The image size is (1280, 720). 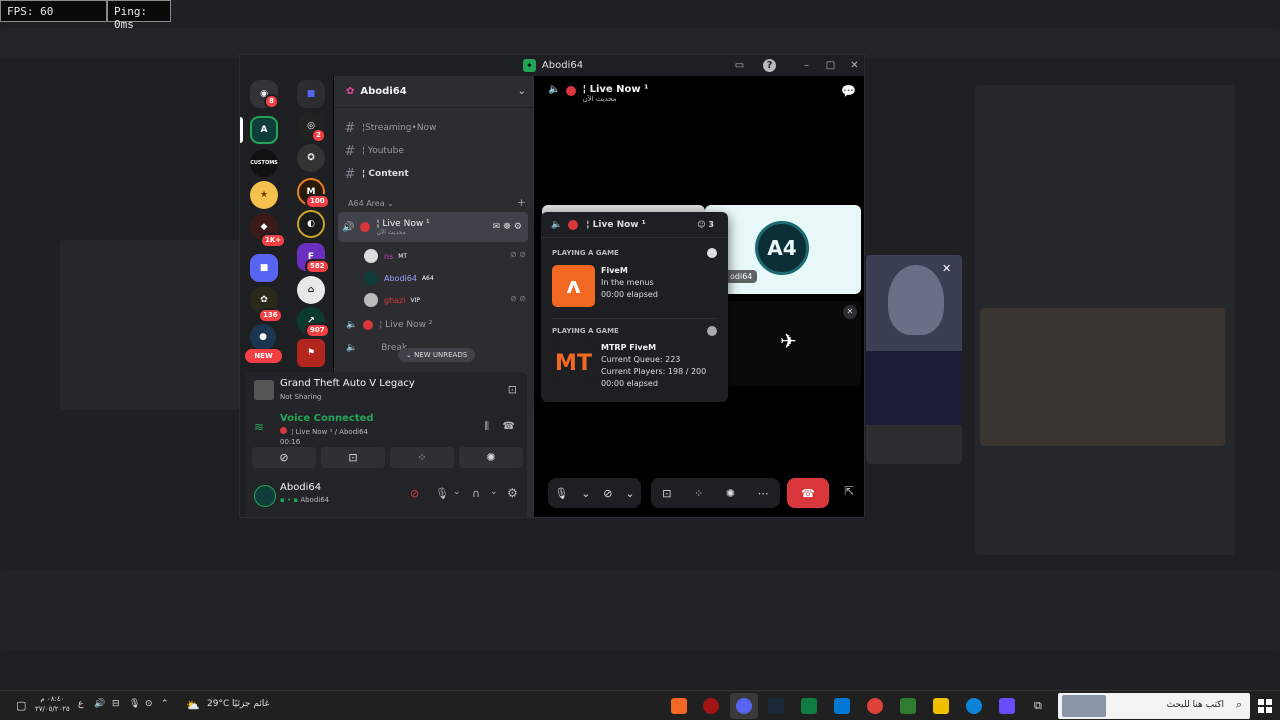 What do you see at coordinates (512, 493) in the screenshot?
I see `settings-gear-icon: ⚙` at bounding box center [512, 493].